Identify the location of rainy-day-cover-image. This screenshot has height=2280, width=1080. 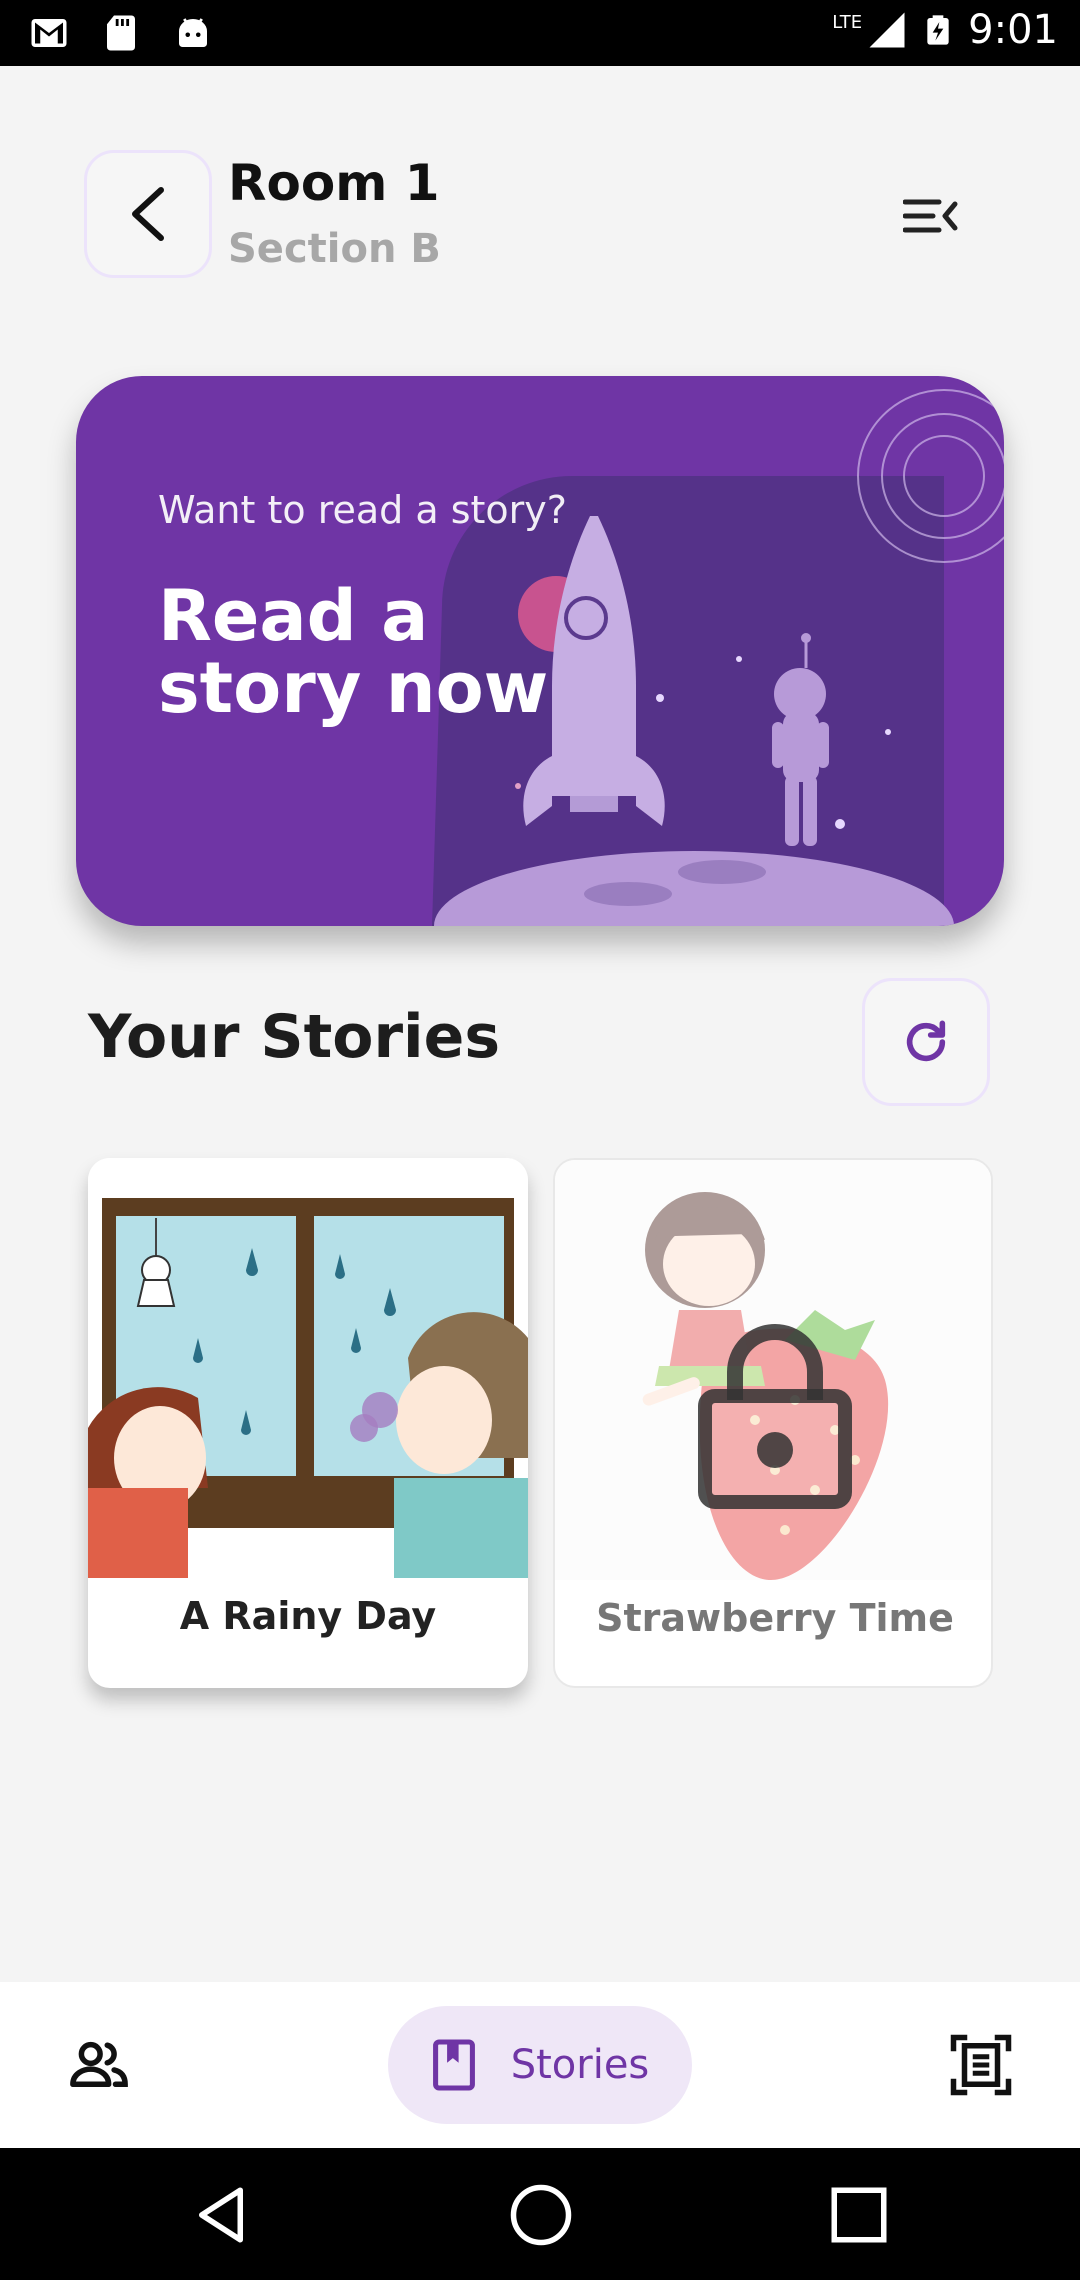
(308, 1368).